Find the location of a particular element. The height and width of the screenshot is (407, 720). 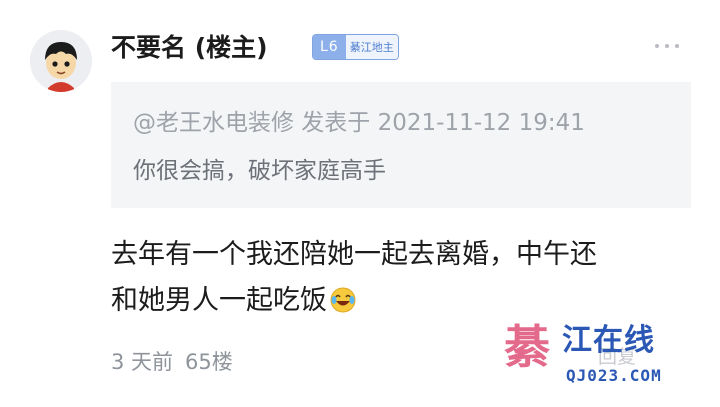

site-watermark: 綦 江在线 QJ023.COM is located at coordinates (604, 358).